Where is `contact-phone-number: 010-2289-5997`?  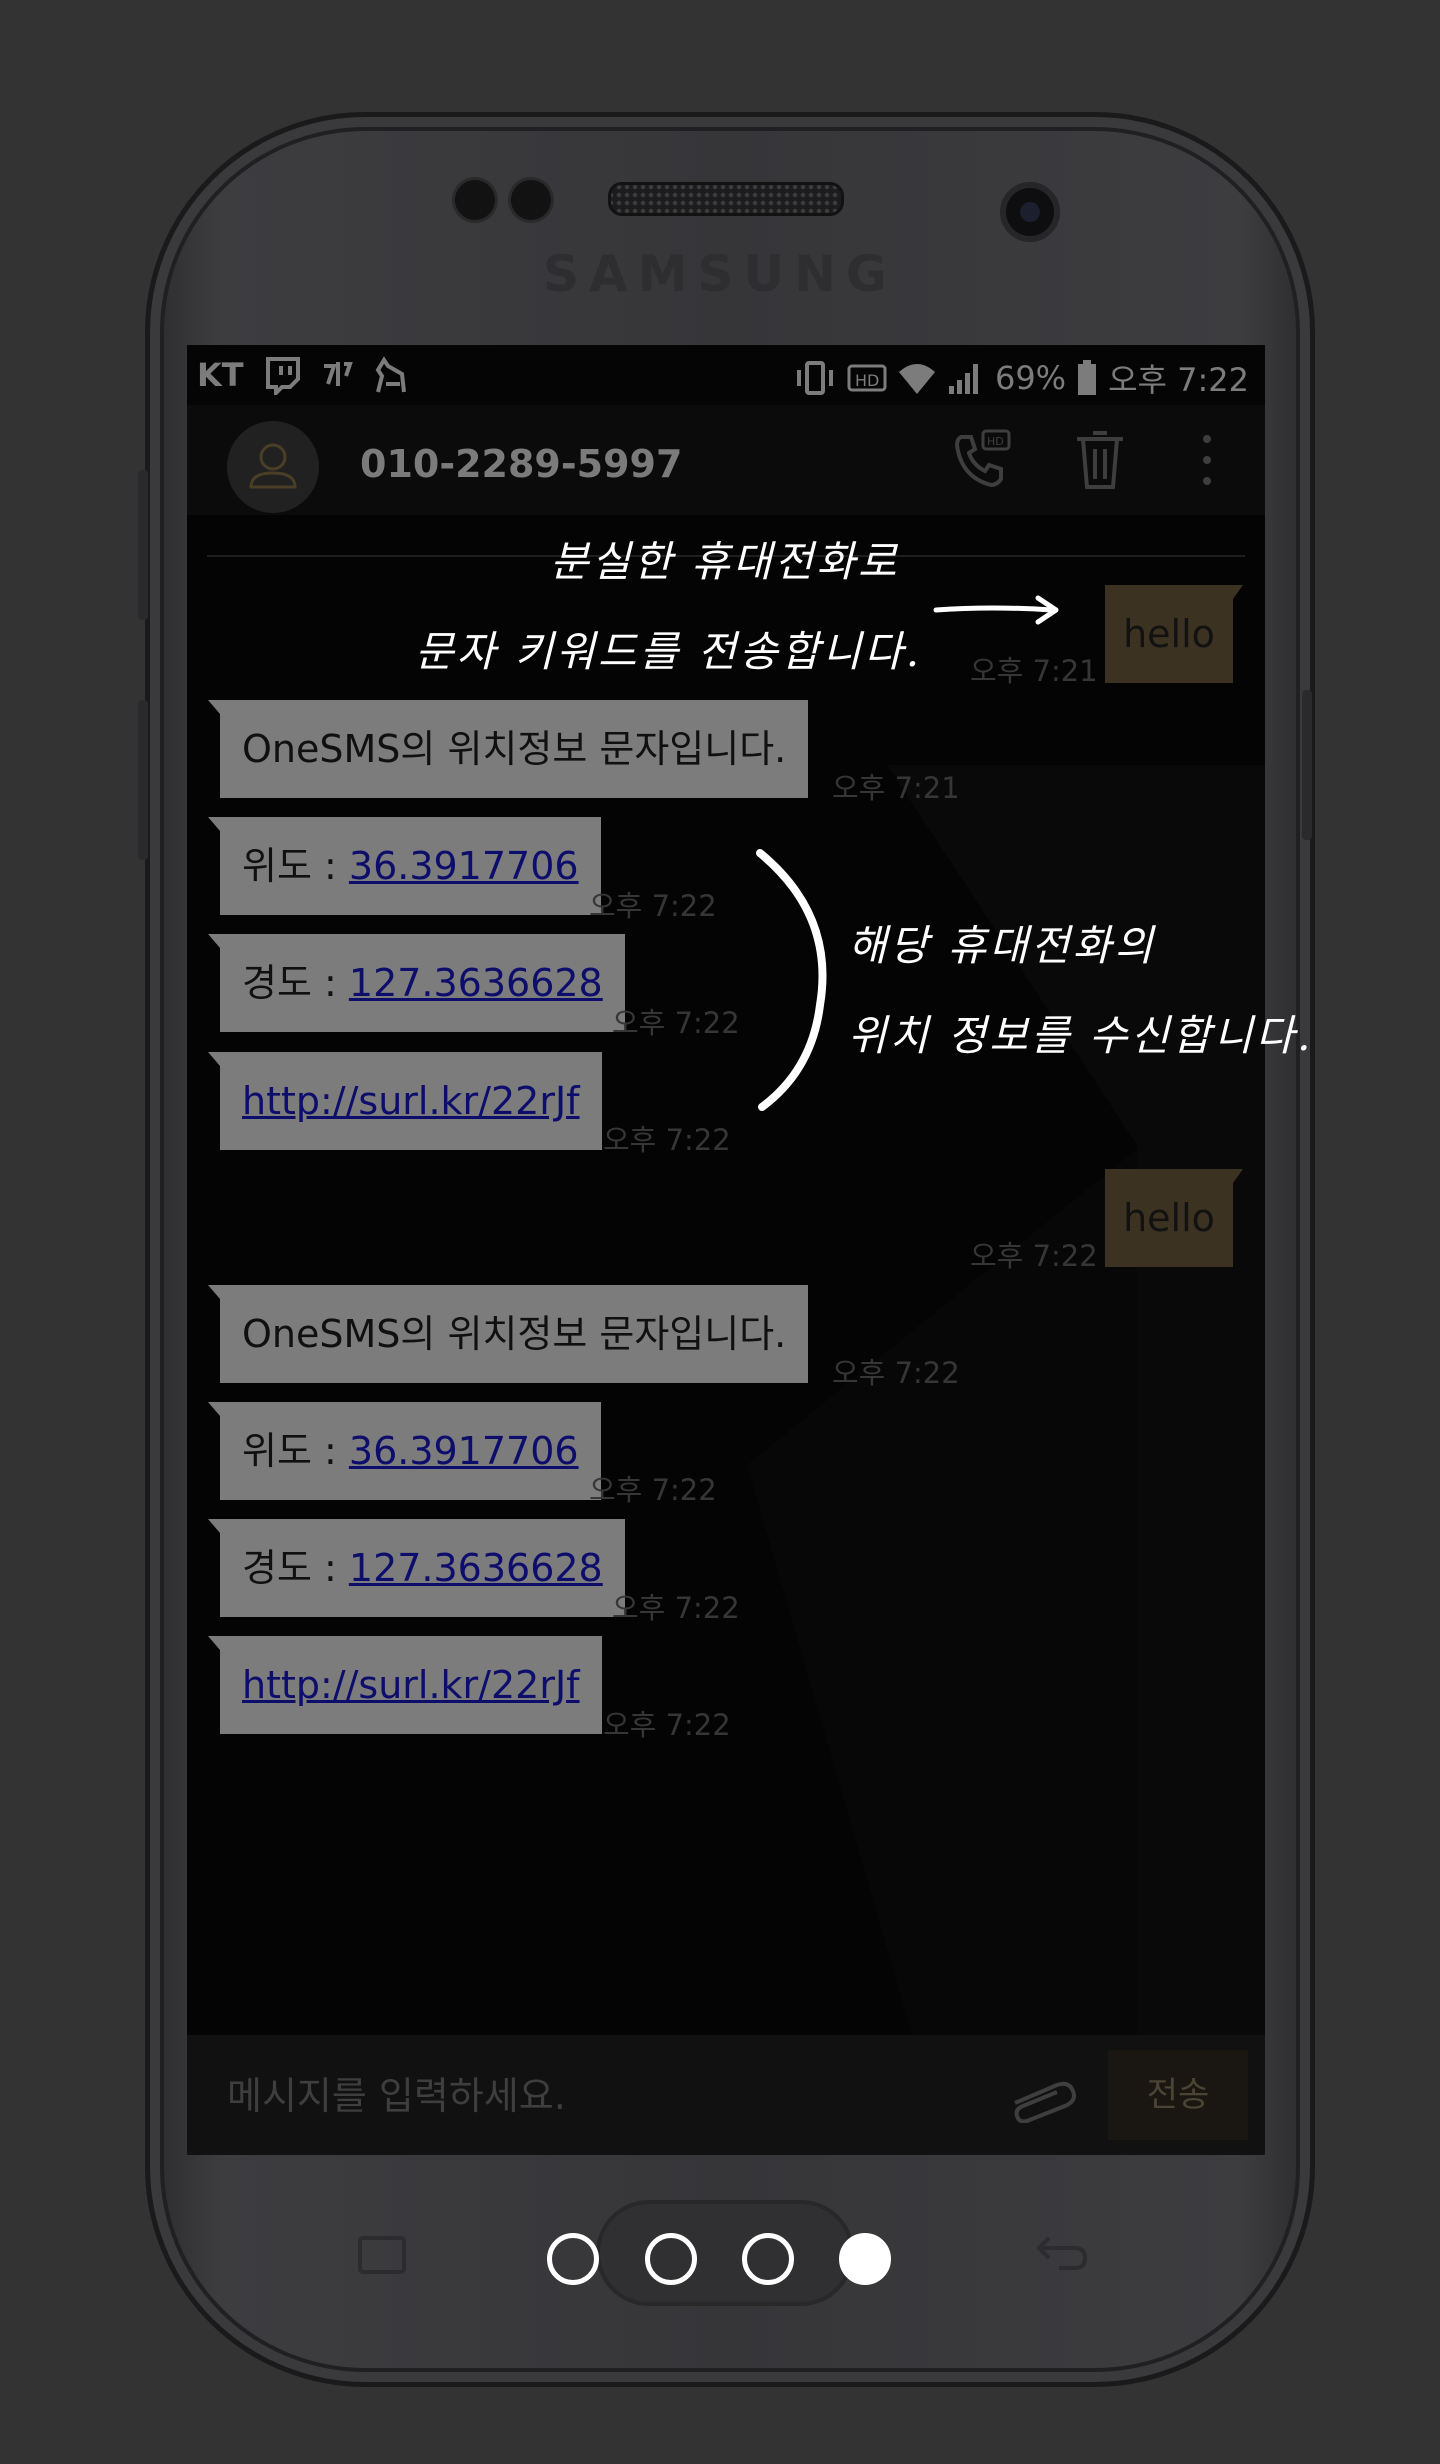
contact-phone-number: 010-2289-5997 is located at coordinates (521, 464).